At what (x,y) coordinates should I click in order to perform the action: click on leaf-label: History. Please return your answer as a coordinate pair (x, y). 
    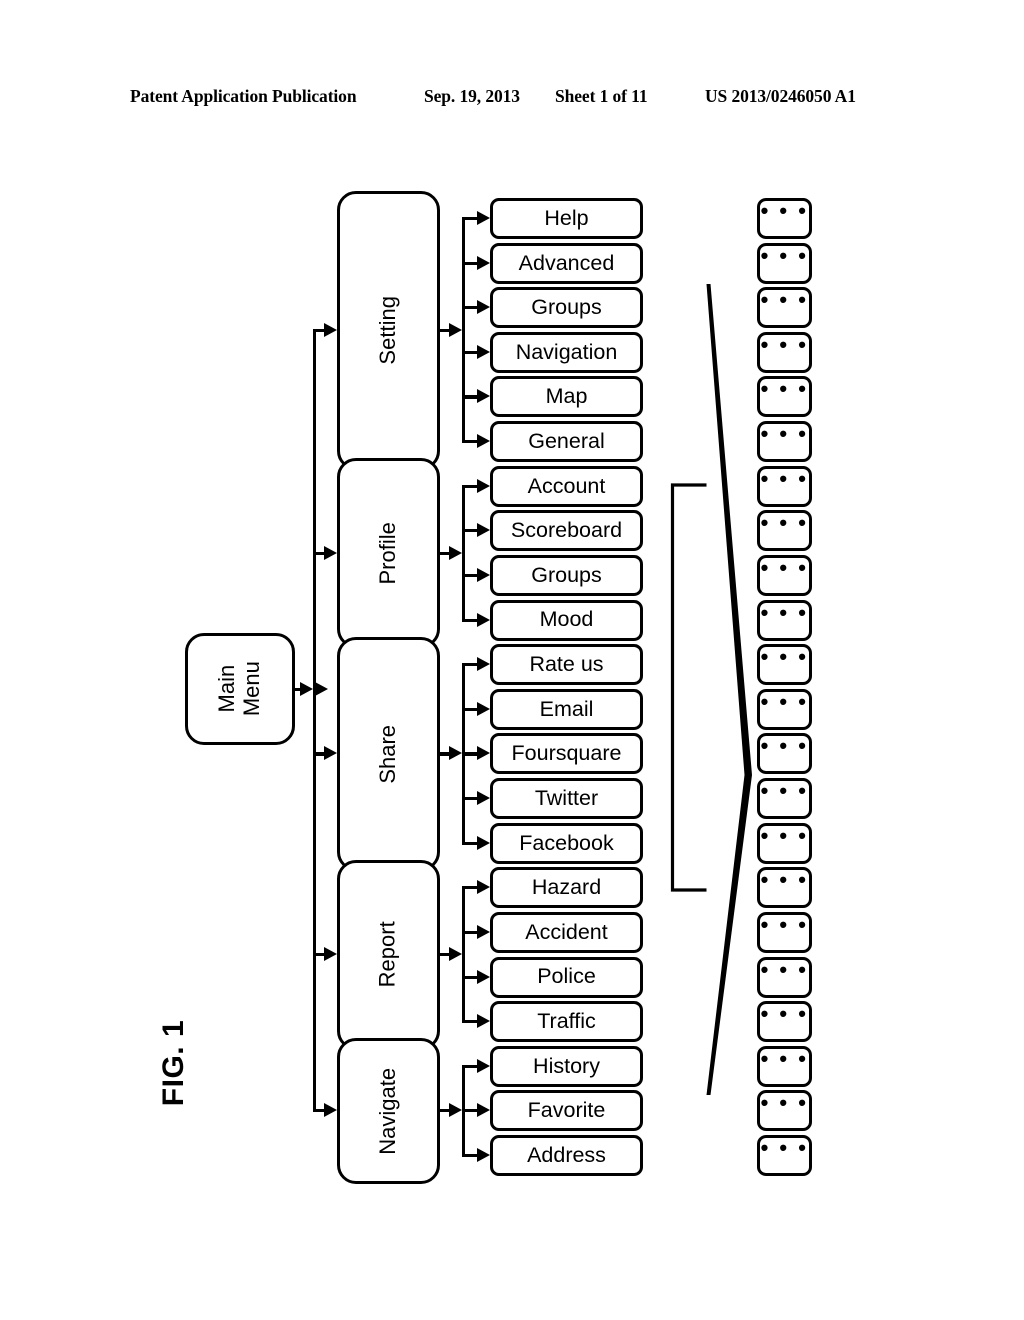
    Looking at the image, I should click on (566, 1065).